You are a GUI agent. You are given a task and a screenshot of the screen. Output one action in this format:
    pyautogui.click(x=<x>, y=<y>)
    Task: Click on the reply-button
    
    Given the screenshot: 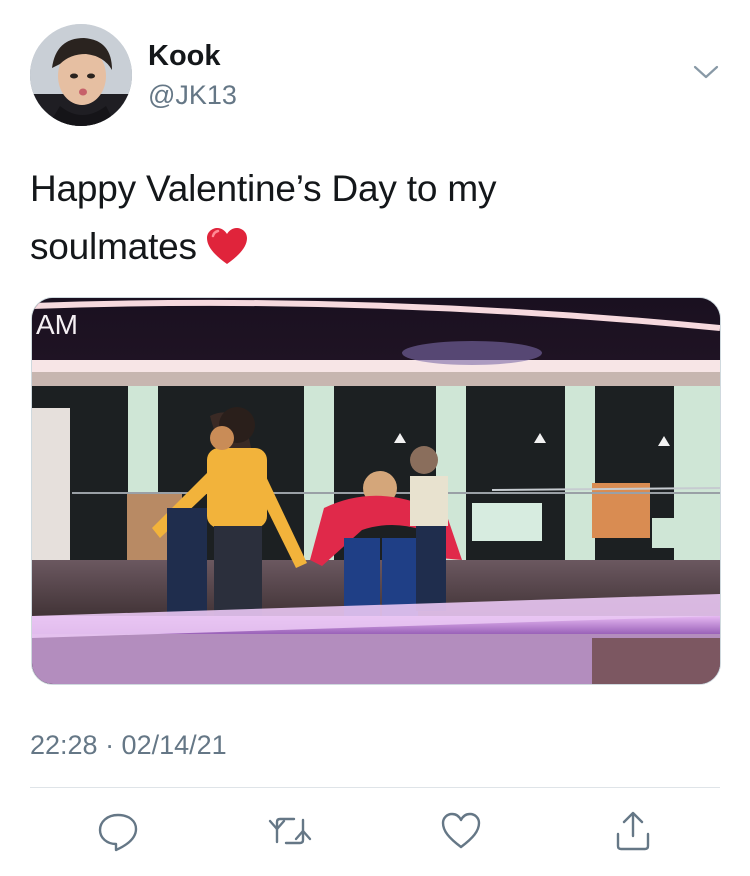 What is the action you would take?
    pyautogui.click(x=118, y=831)
    